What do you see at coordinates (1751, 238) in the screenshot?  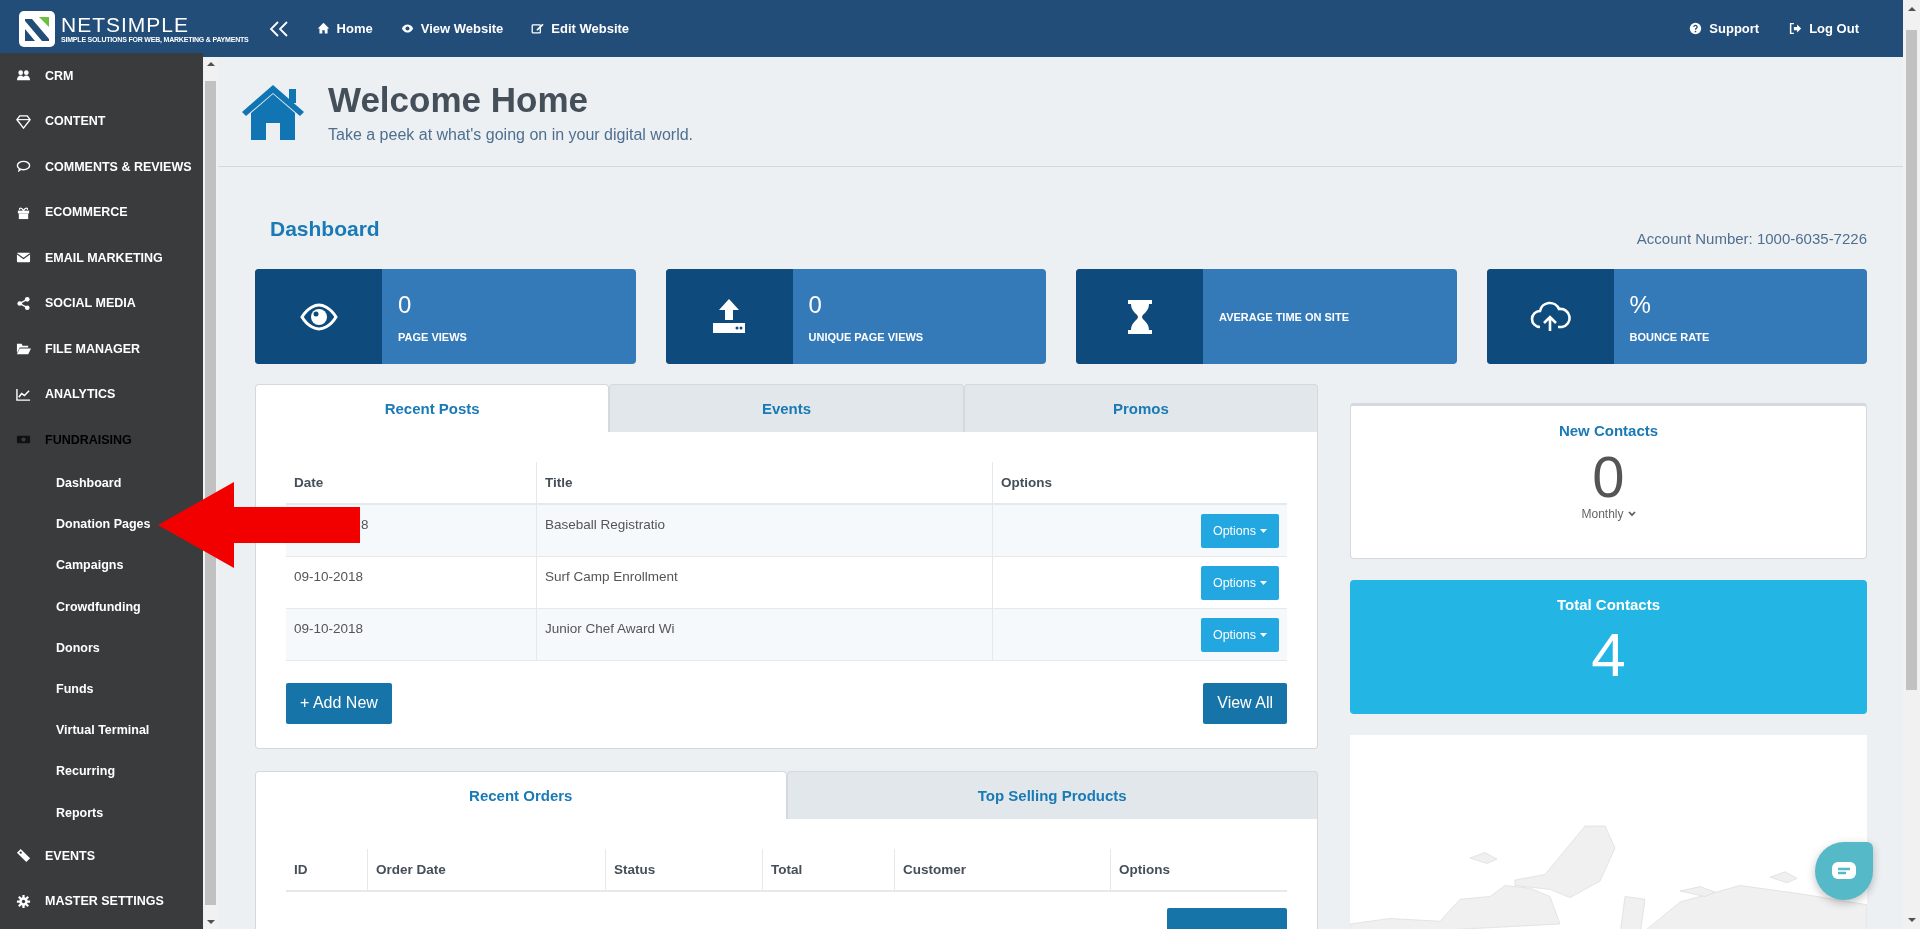 I see `account-number: Account Number: 1000-6035-7226` at bounding box center [1751, 238].